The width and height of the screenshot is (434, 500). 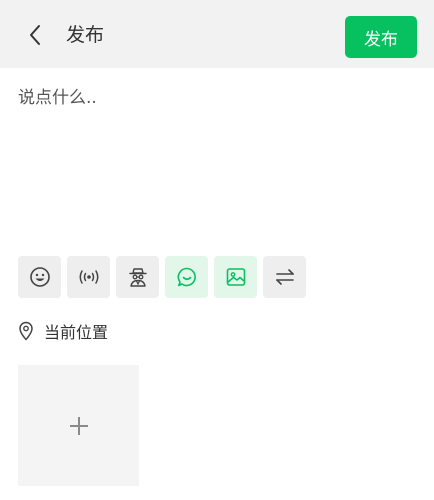 I want to click on anonymous-button, so click(x=137, y=277).